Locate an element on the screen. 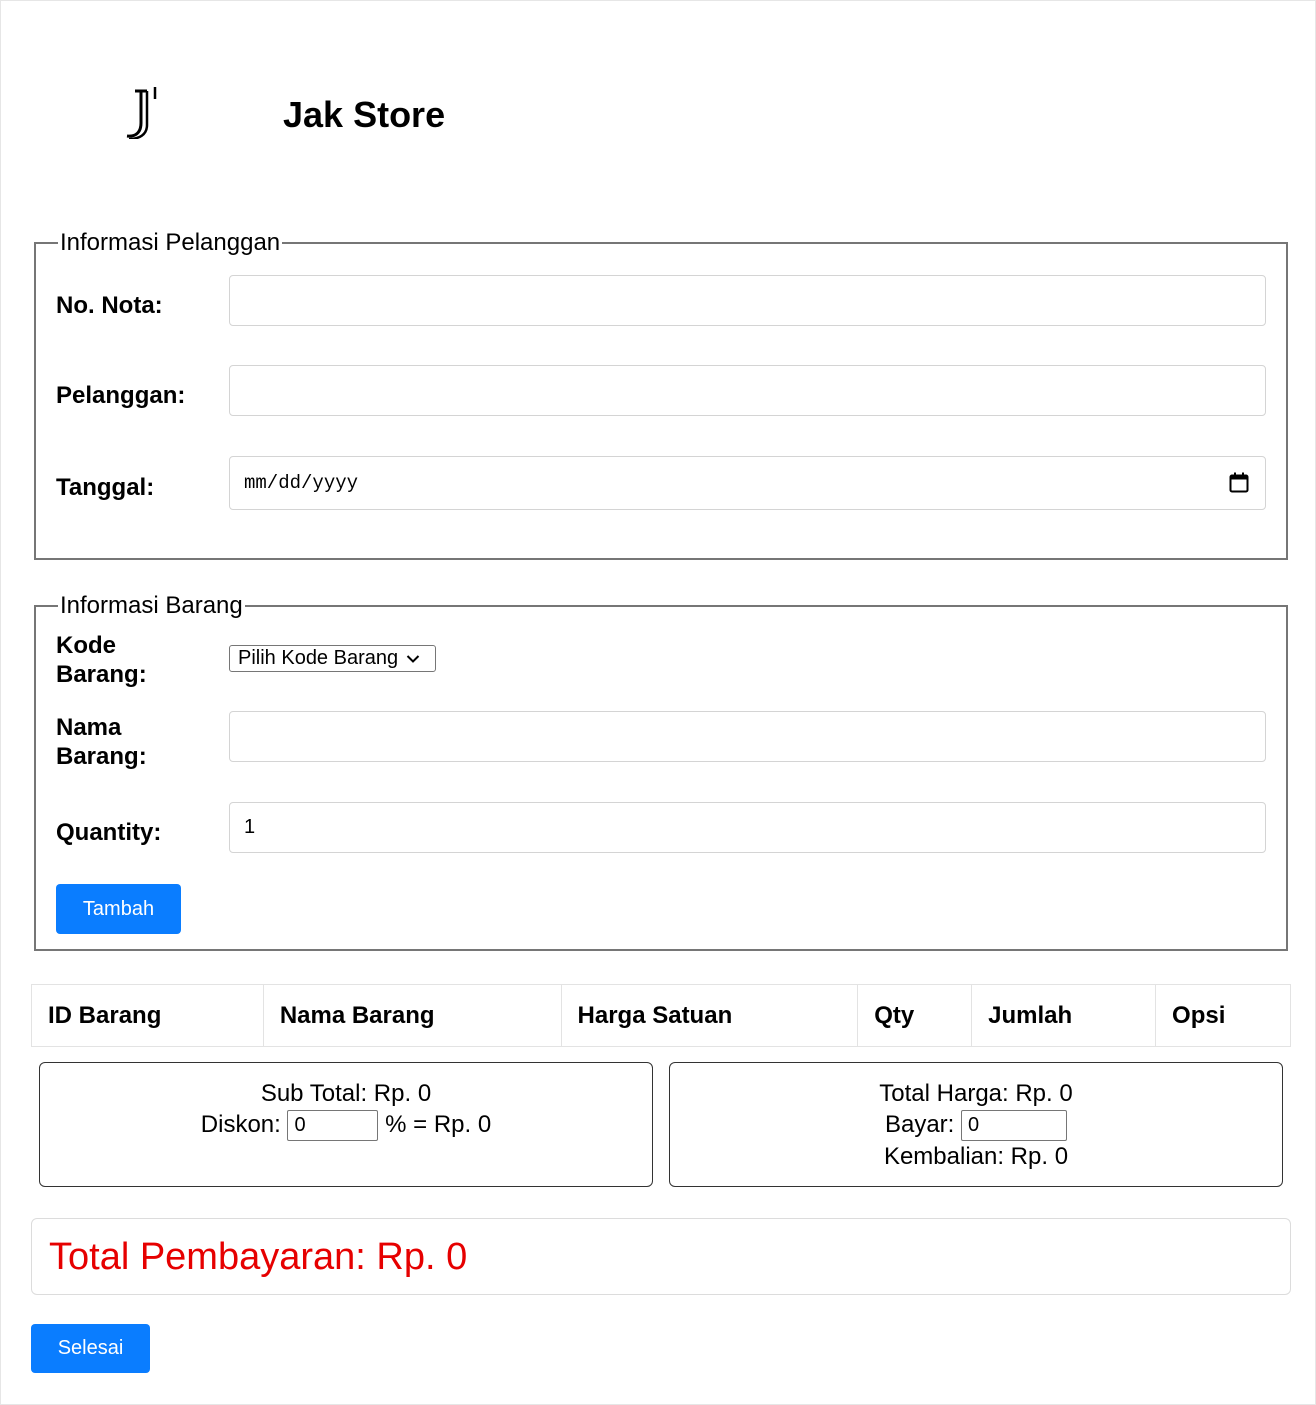 This screenshot has height=1405, width=1316. total-pembayaran-box: Total Pembayaran: Rp. 0 is located at coordinates (661, 1256).